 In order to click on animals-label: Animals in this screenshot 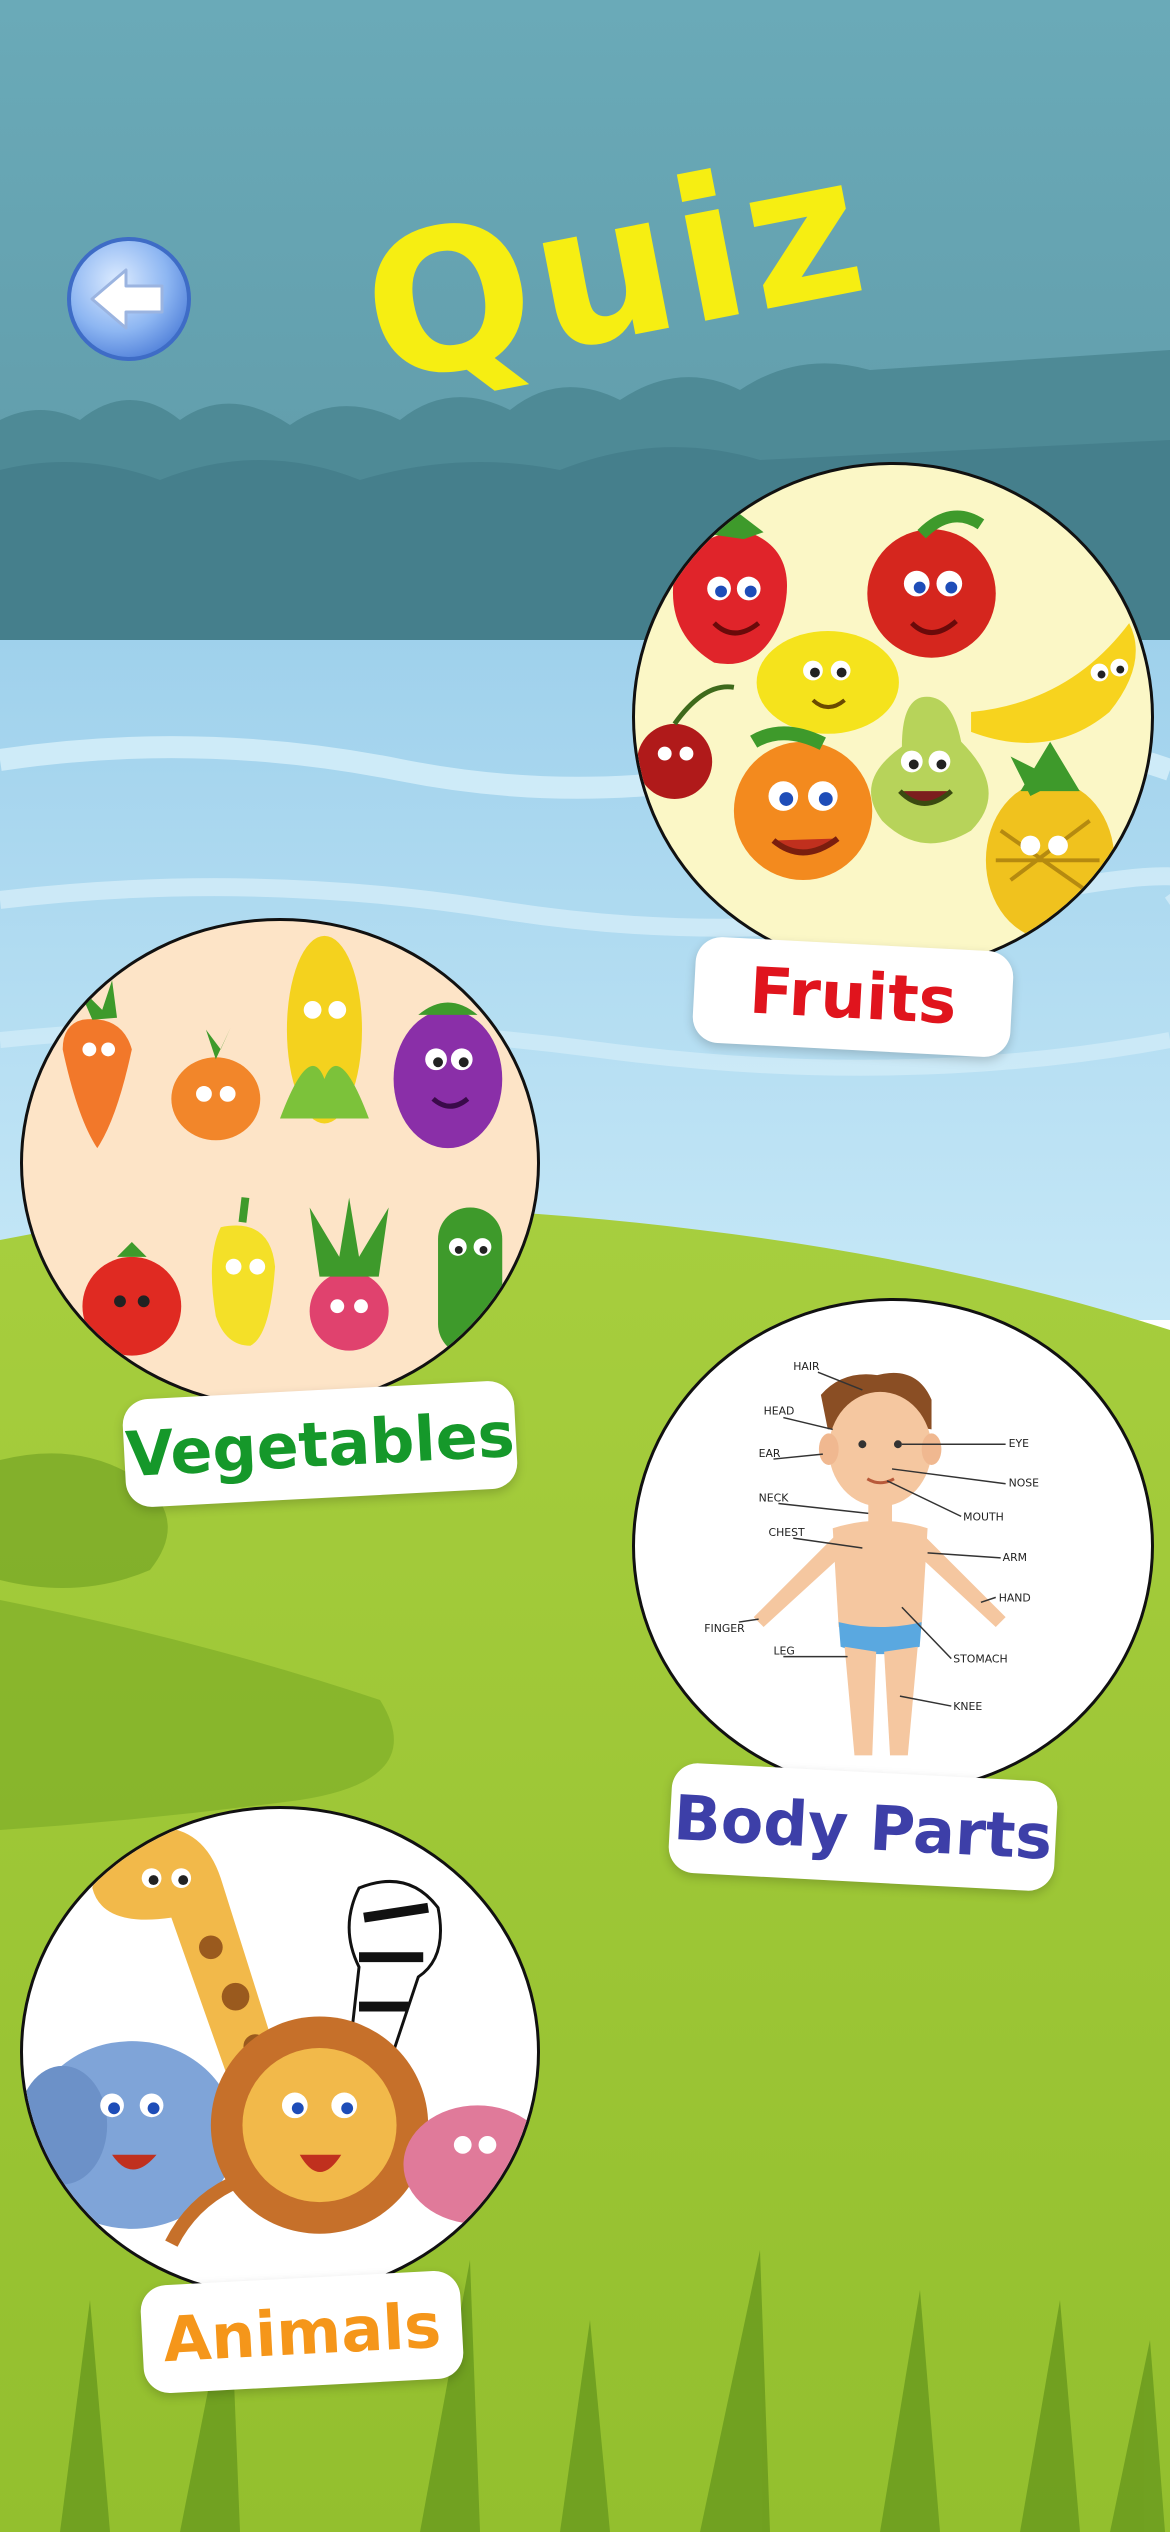, I will do `click(302, 2332)`.